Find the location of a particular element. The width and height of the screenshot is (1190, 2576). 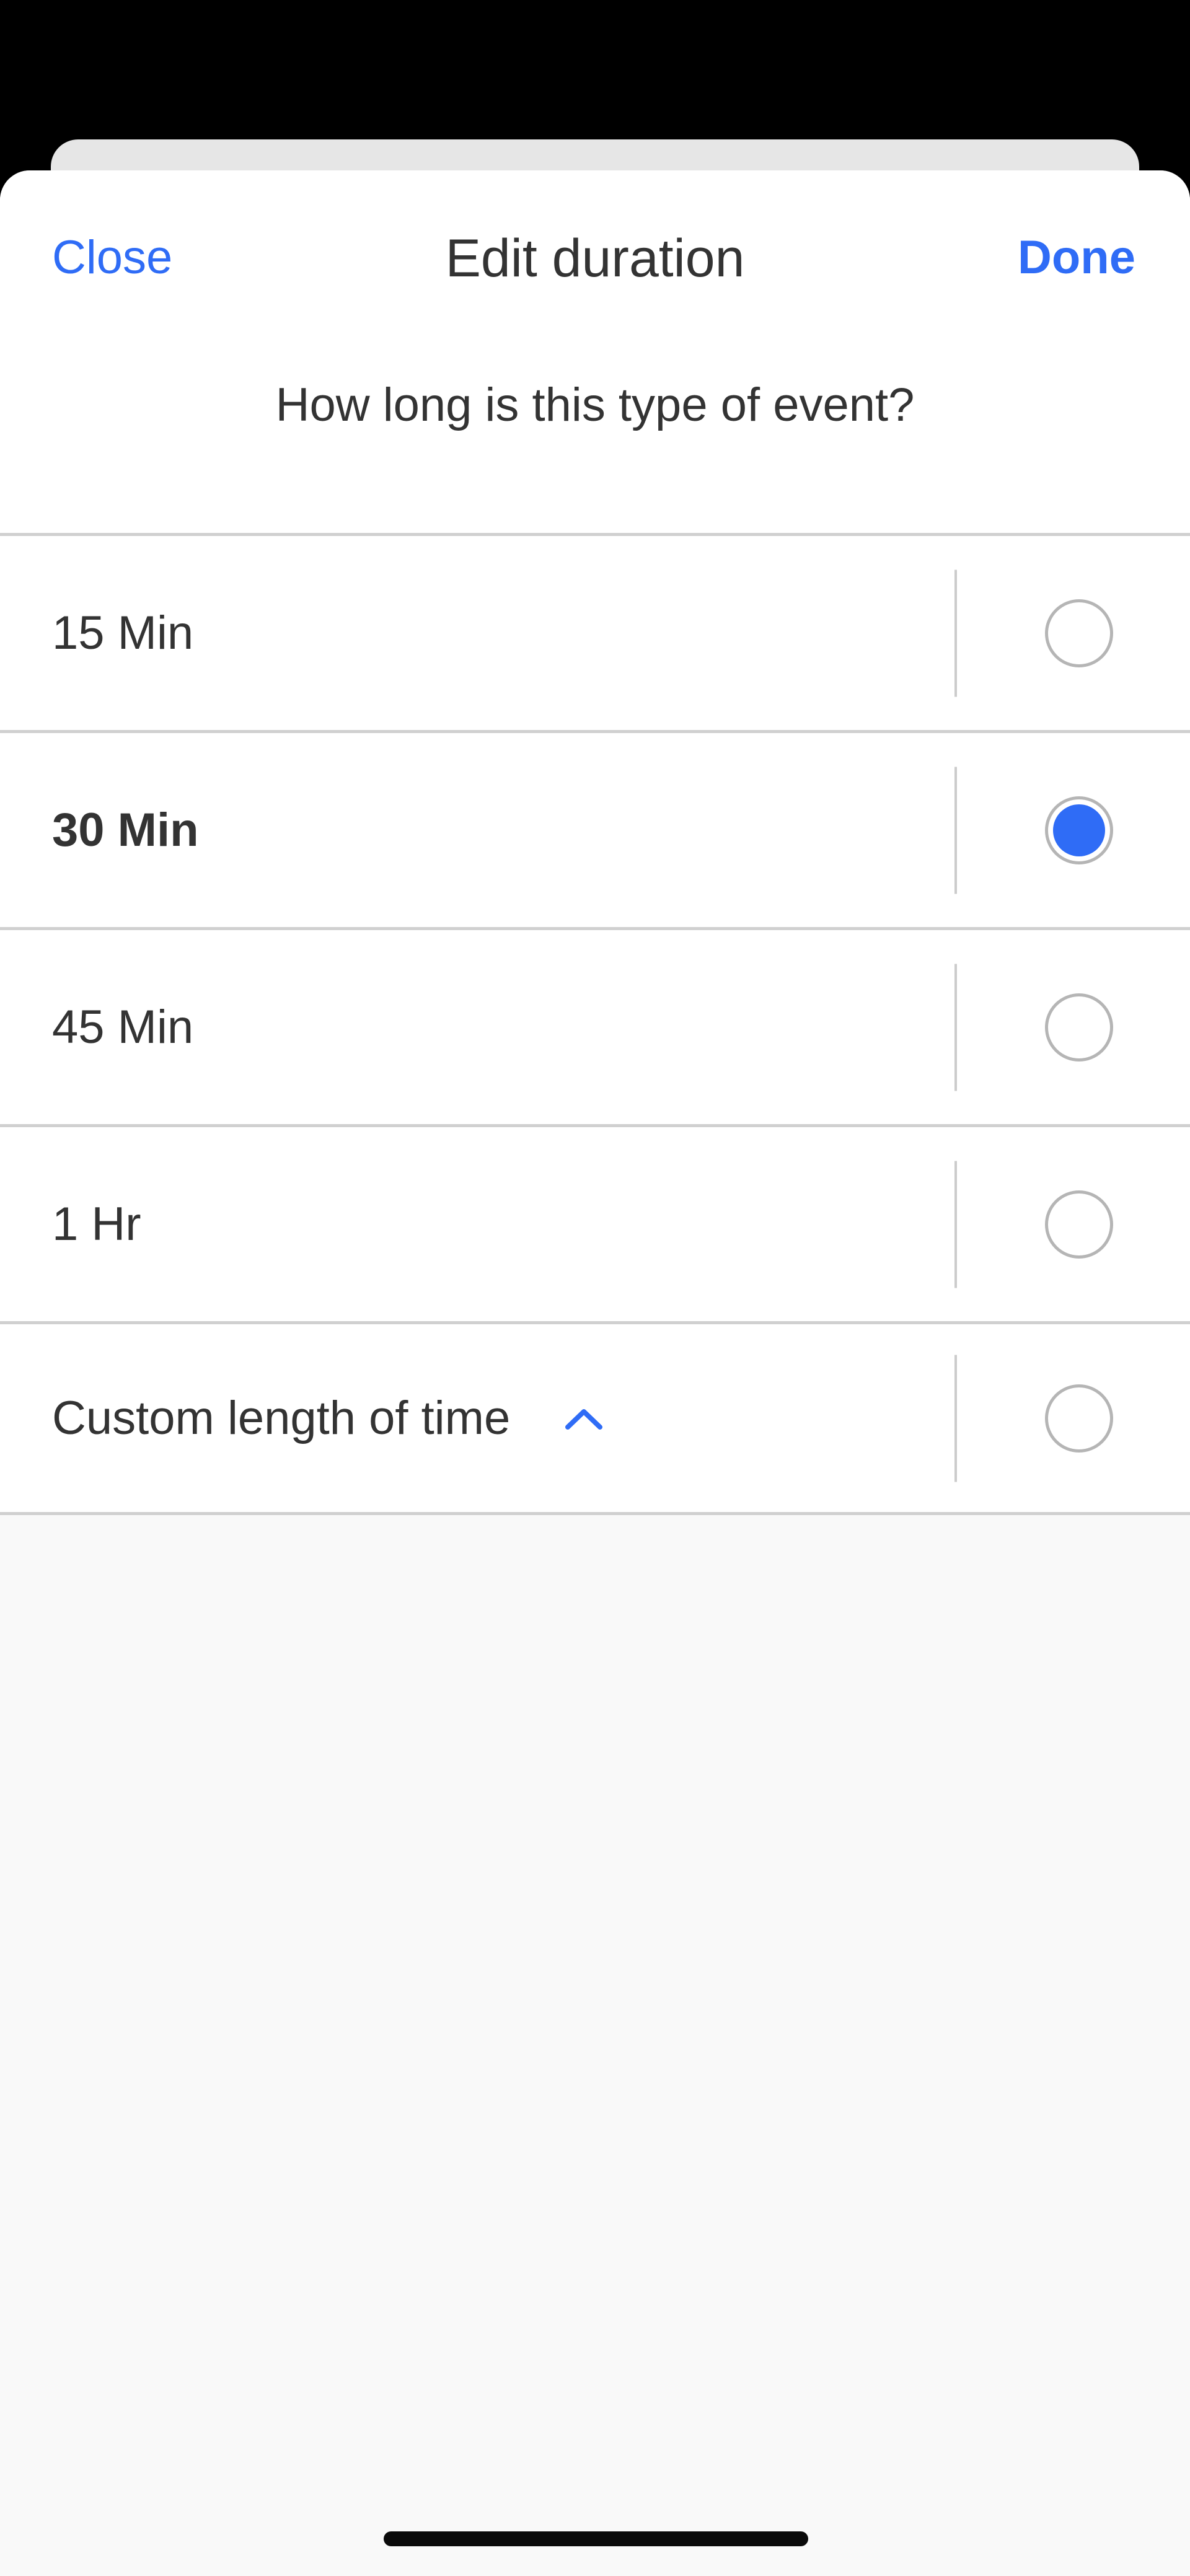

option-label: 30 Min is located at coordinates (125, 830).